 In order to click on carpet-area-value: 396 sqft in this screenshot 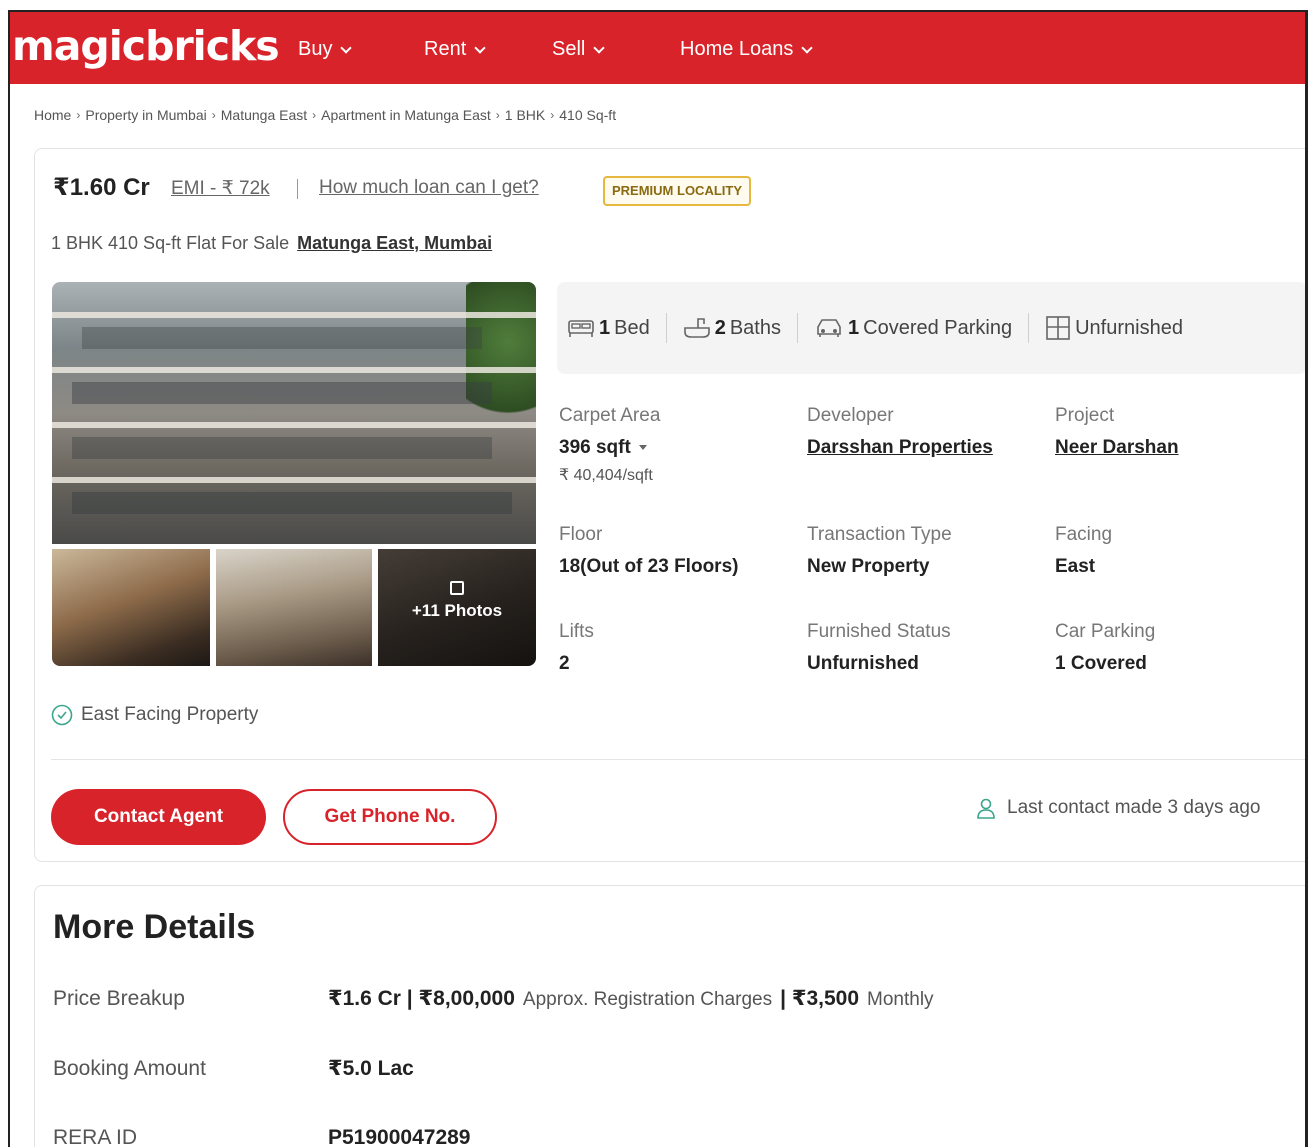, I will do `click(609, 448)`.